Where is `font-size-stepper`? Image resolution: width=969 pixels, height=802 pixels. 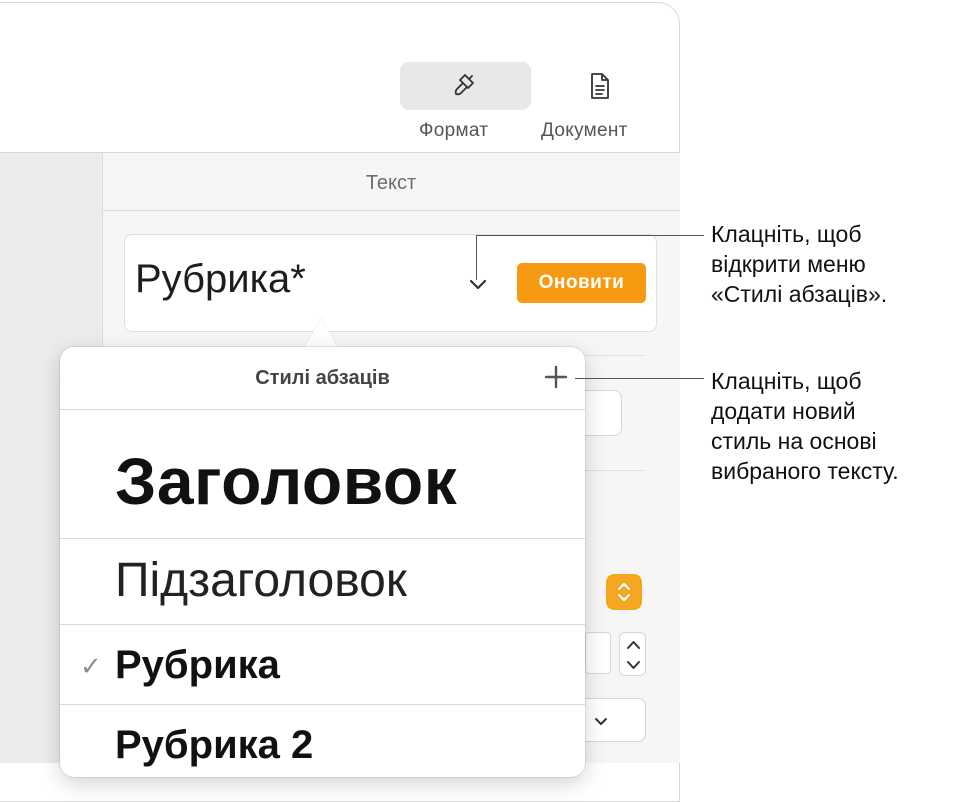
font-size-stepper is located at coordinates (624, 592).